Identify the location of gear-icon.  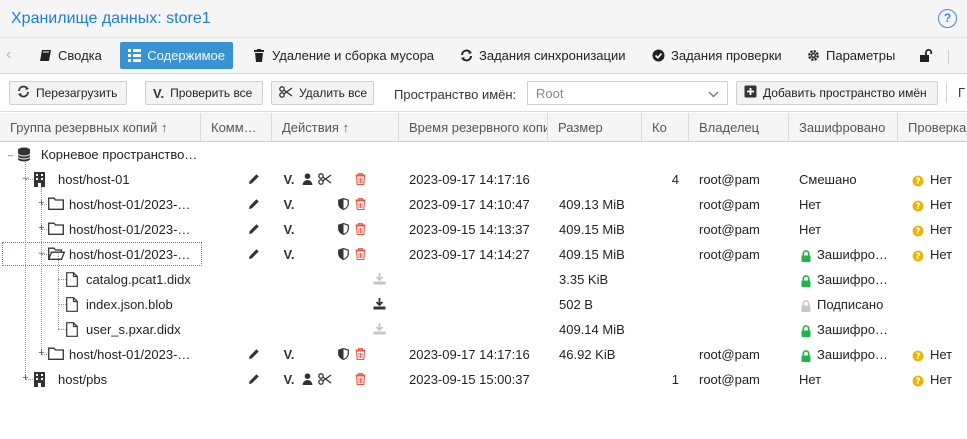
(813, 56).